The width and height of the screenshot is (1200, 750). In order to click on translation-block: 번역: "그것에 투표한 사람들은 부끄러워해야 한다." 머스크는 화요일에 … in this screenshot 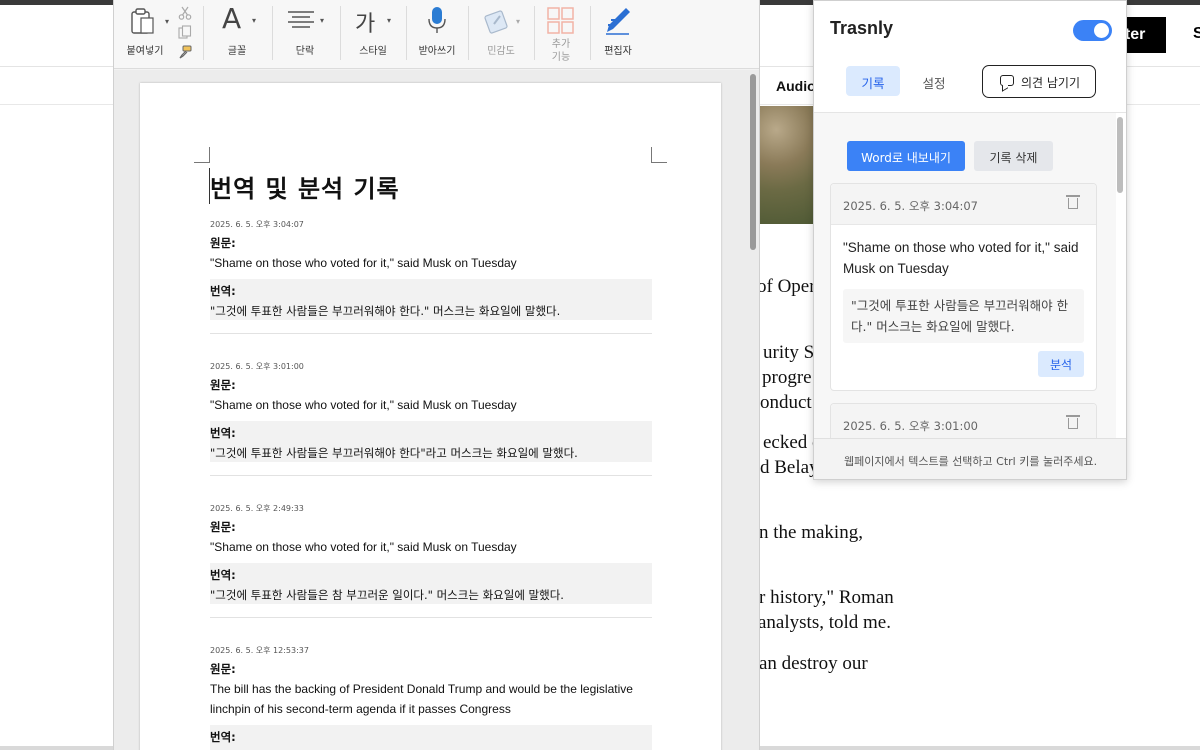, I will do `click(431, 299)`.